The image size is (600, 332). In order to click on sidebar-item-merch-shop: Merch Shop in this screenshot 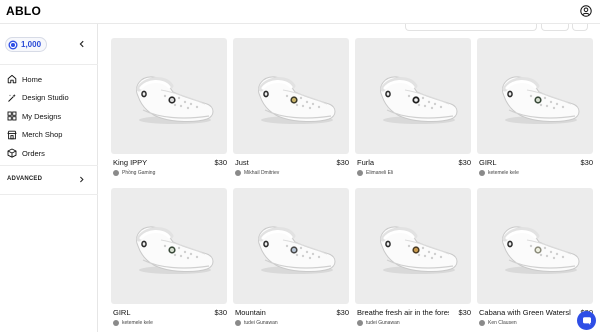, I will do `click(50, 135)`.